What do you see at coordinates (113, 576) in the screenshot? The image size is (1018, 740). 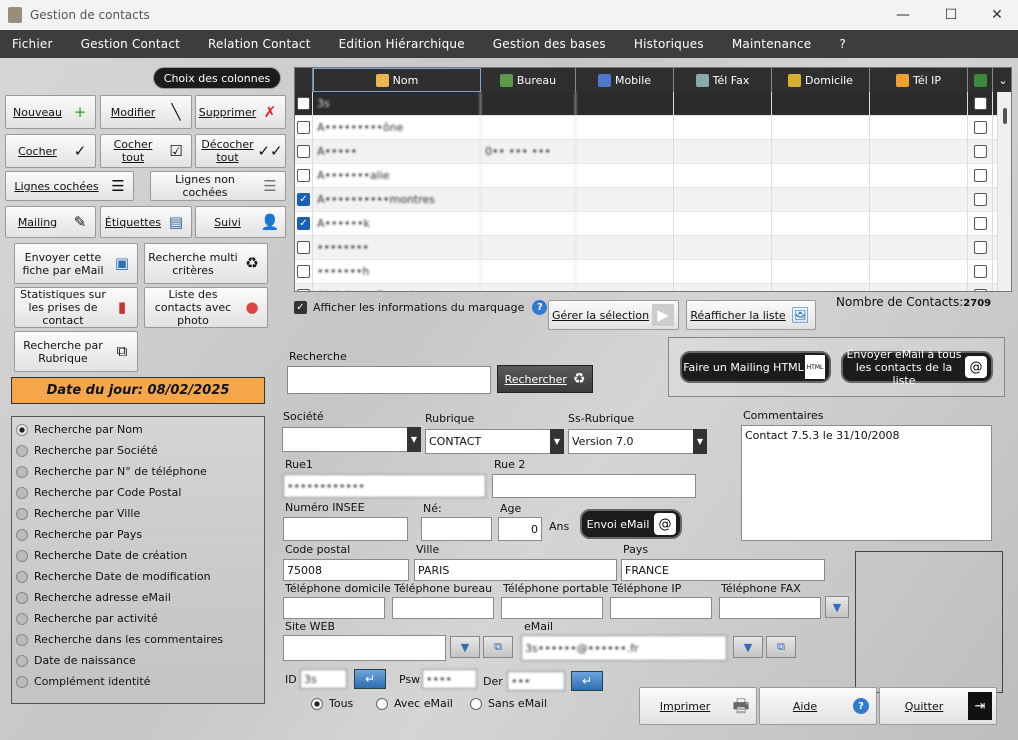 I see `radio-recherche-date-modification: Recherche Date de modification` at bounding box center [113, 576].